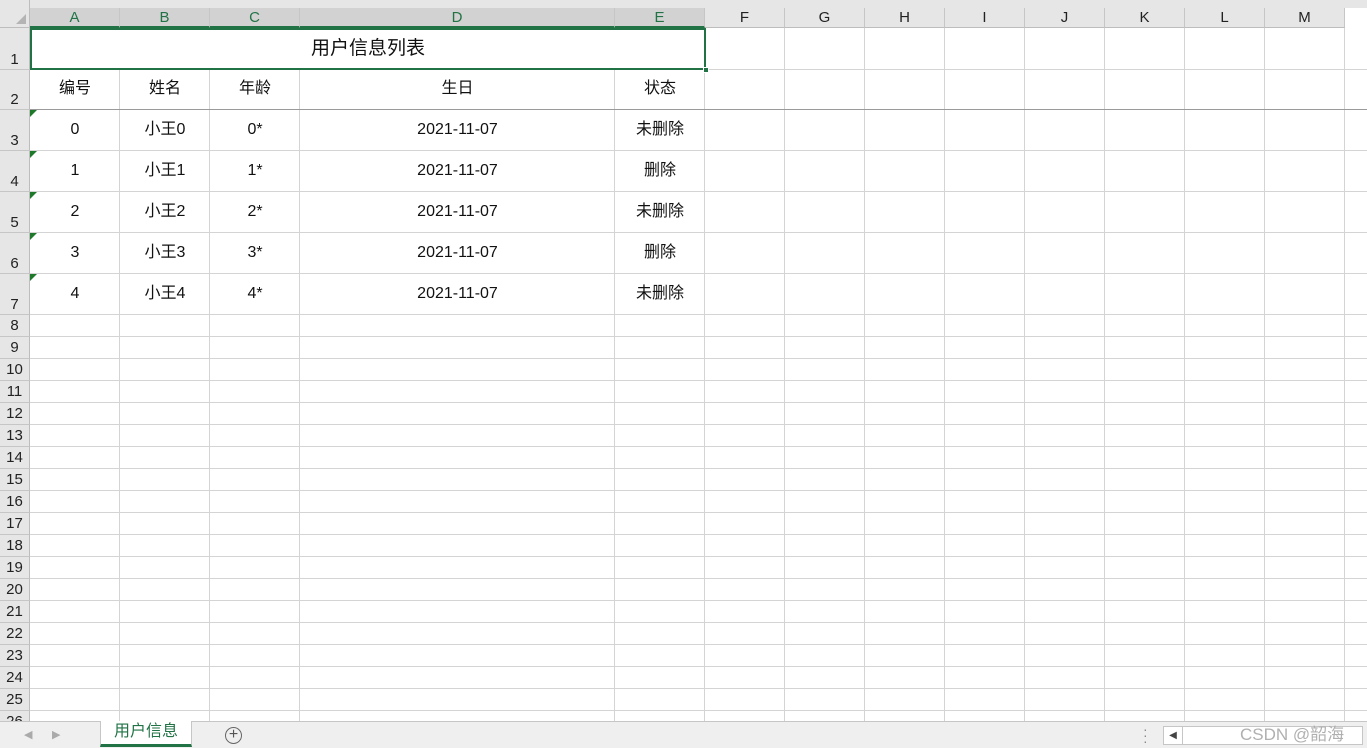 The width and height of the screenshot is (1367, 749). I want to click on scroll-tabs-right-icon: ▶, so click(56, 734).